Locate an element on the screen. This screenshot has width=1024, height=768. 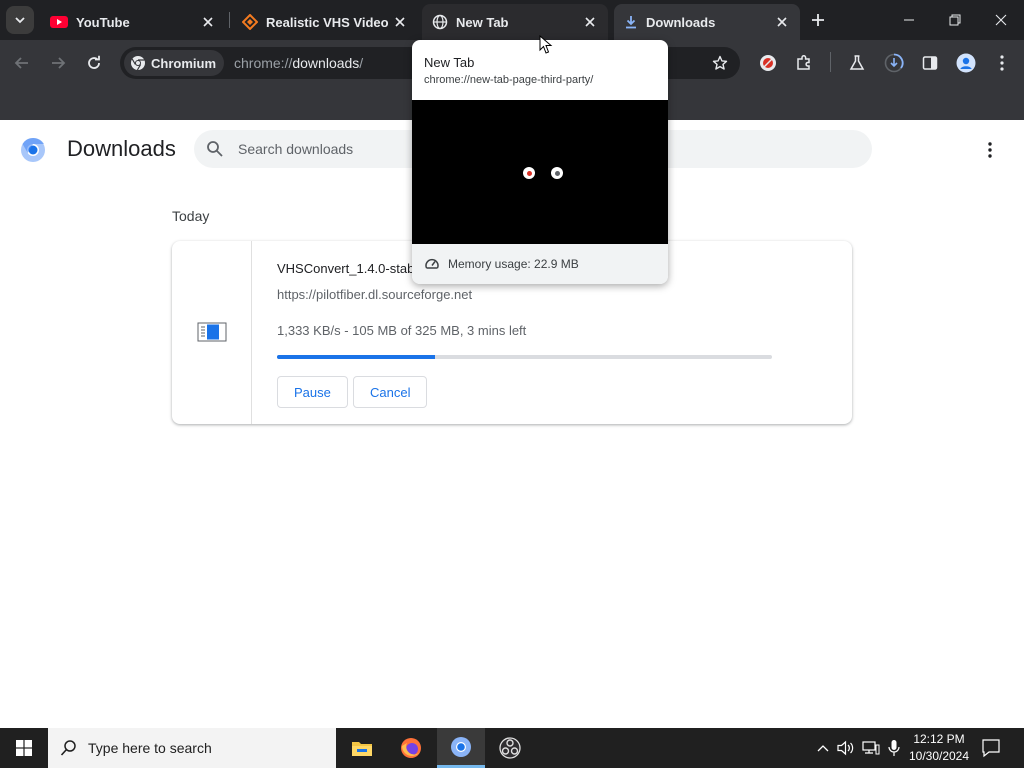
tab-new-tab: New Tab is located at coordinates (515, 22).